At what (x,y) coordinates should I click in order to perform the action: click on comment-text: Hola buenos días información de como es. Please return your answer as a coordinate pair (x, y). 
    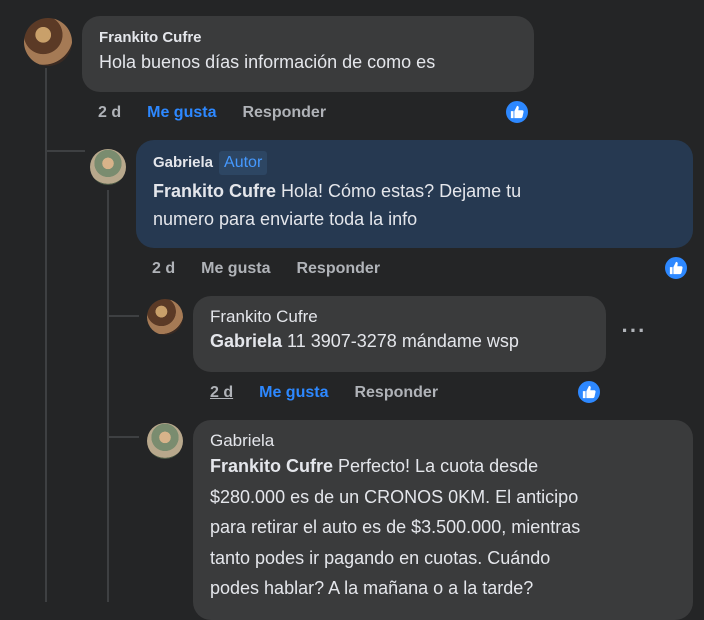
    Looking at the image, I should click on (267, 62).